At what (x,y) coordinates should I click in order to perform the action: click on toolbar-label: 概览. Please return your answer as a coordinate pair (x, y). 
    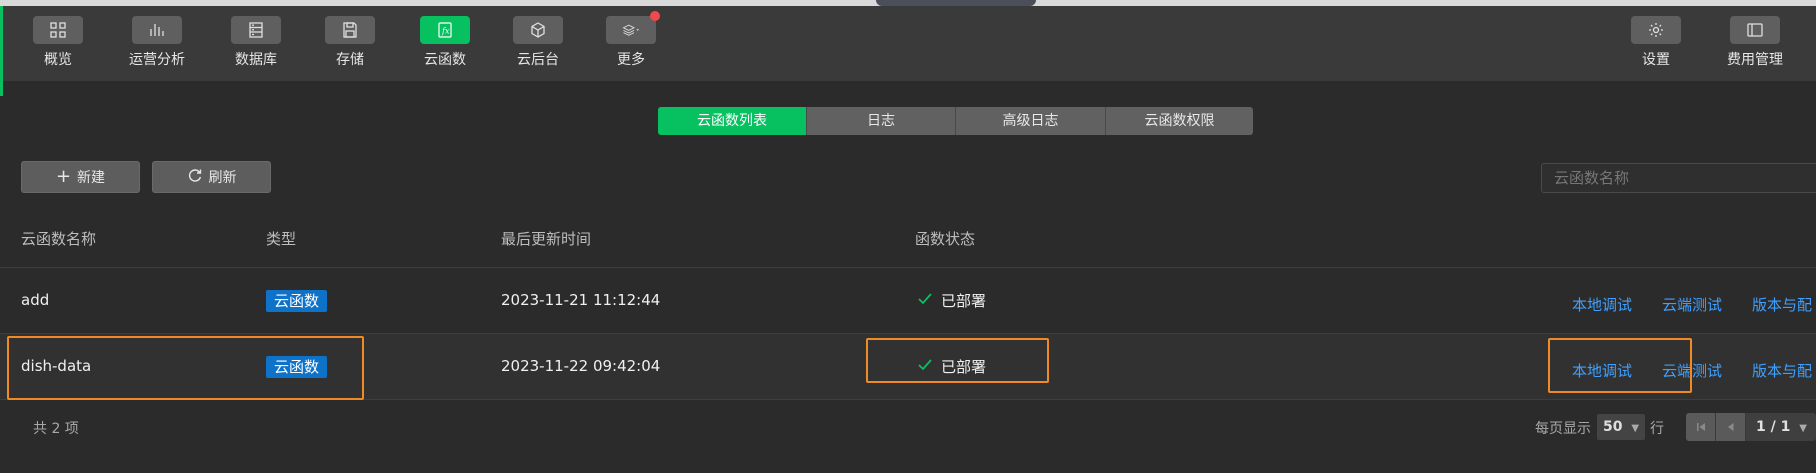
    Looking at the image, I should click on (58, 60).